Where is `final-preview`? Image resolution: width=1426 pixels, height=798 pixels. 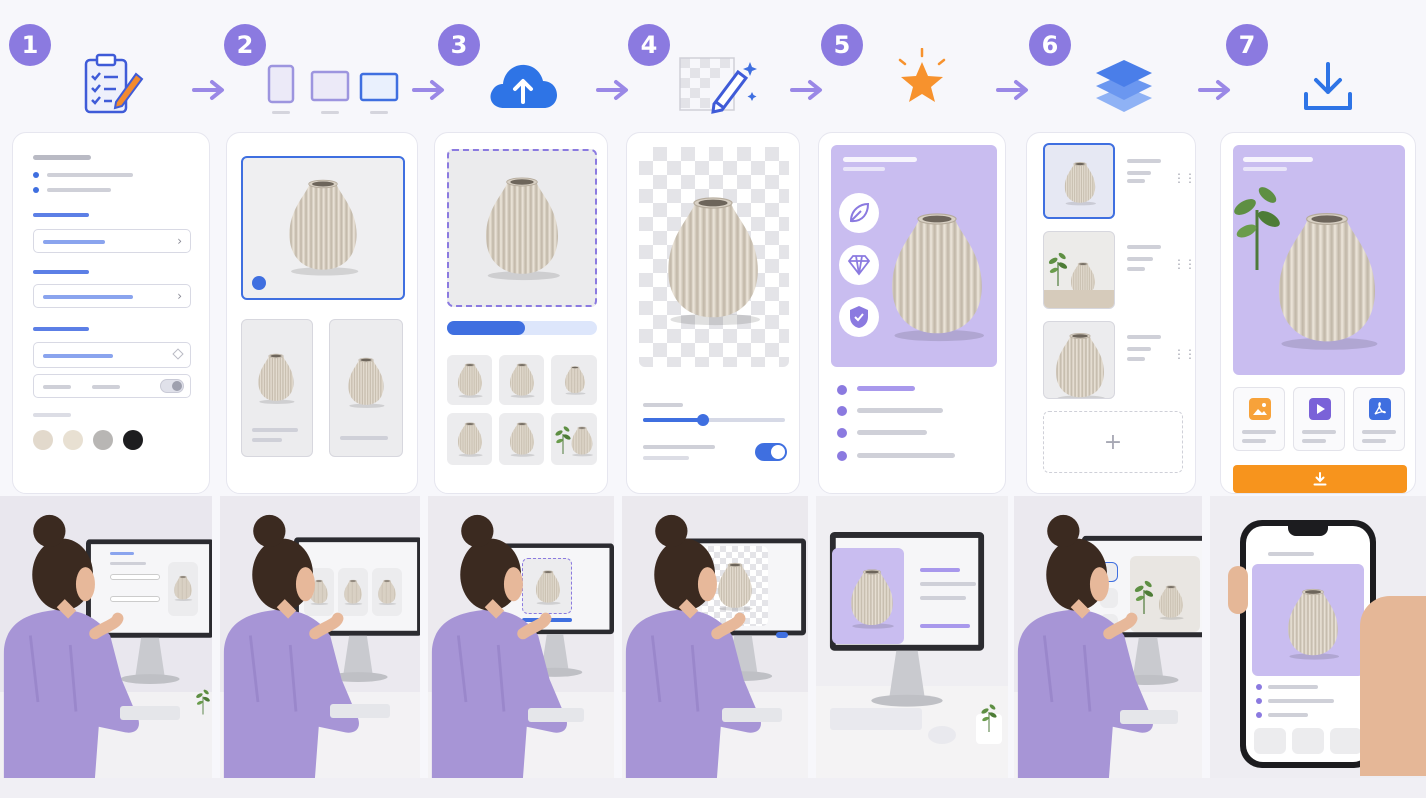 final-preview is located at coordinates (1319, 260).